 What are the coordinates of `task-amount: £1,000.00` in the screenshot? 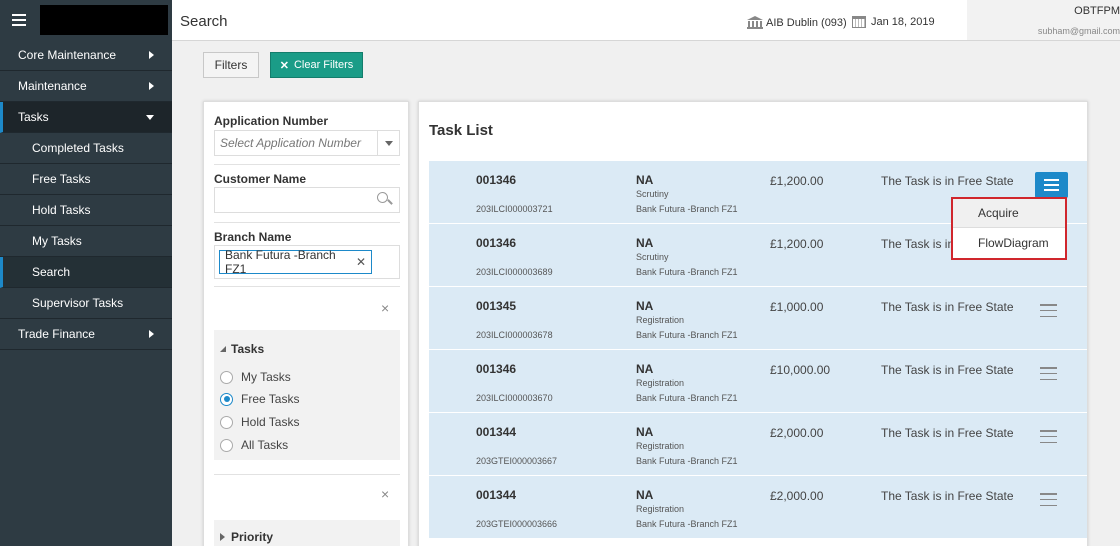 It's located at (797, 307).